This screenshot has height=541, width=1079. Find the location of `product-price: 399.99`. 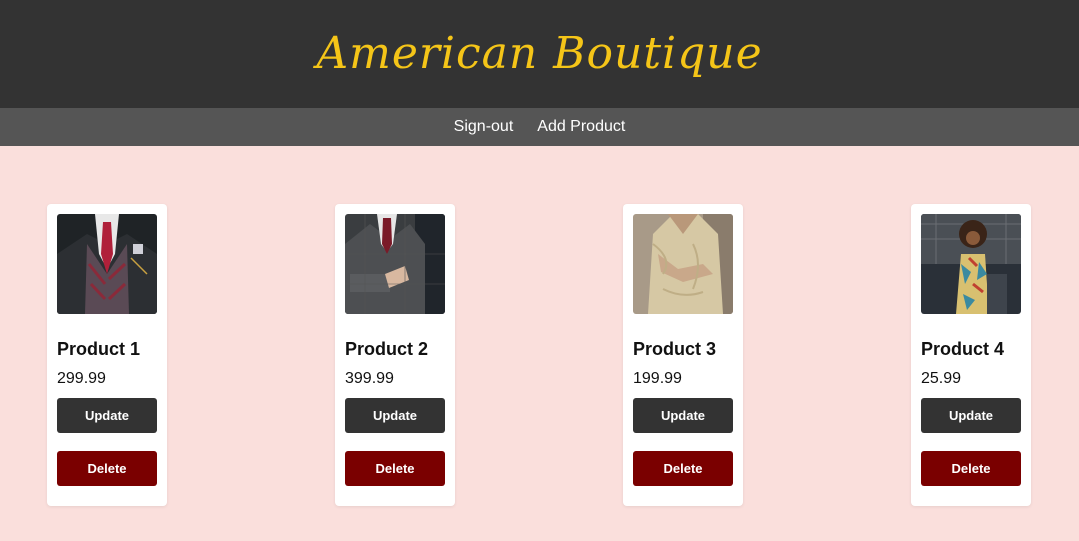

product-price: 399.99 is located at coordinates (369, 378).